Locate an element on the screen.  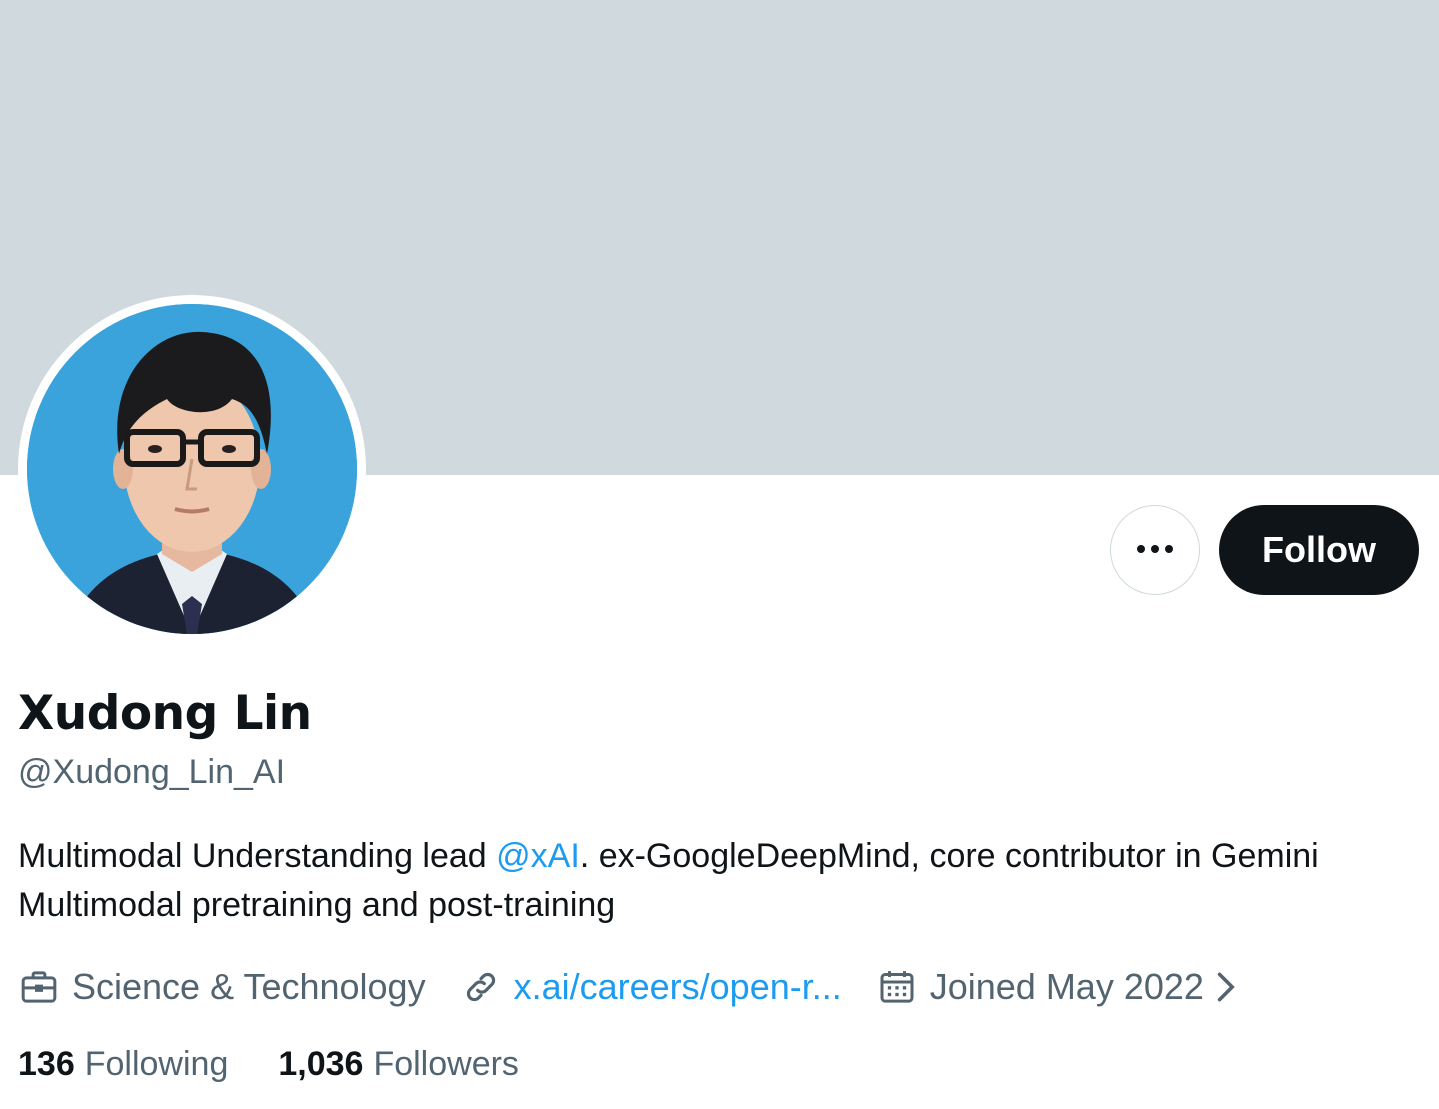
joined-item: Joined May 2022 is located at coordinates (1056, 987).